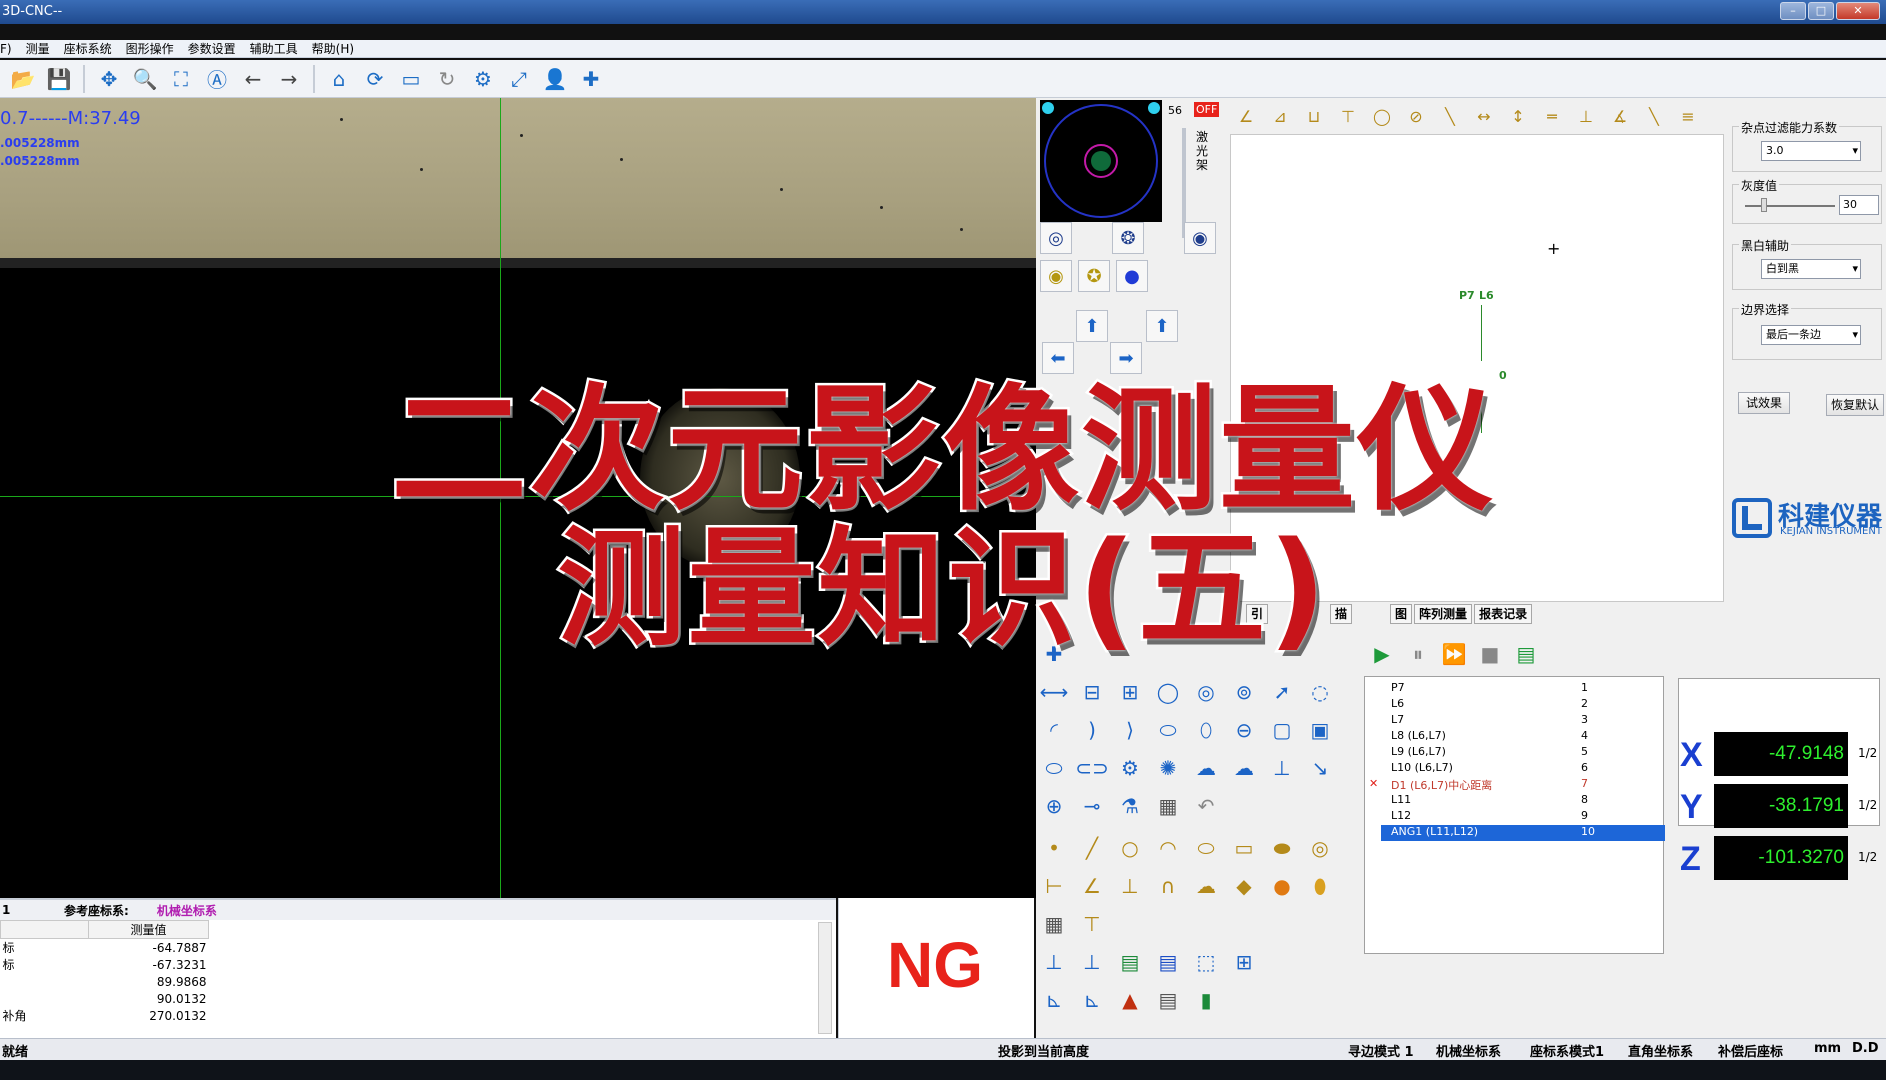  What do you see at coordinates (1092, 806) in the screenshot?
I see `probe-icon: ⊸` at bounding box center [1092, 806].